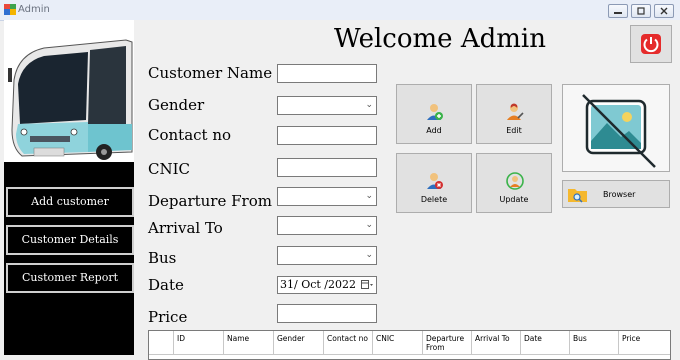 The width and height of the screenshot is (680, 360). What do you see at coordinates (327, 196) in the screenshot?
I see `departure-select: ⌄` at bounding box center [327, 196].